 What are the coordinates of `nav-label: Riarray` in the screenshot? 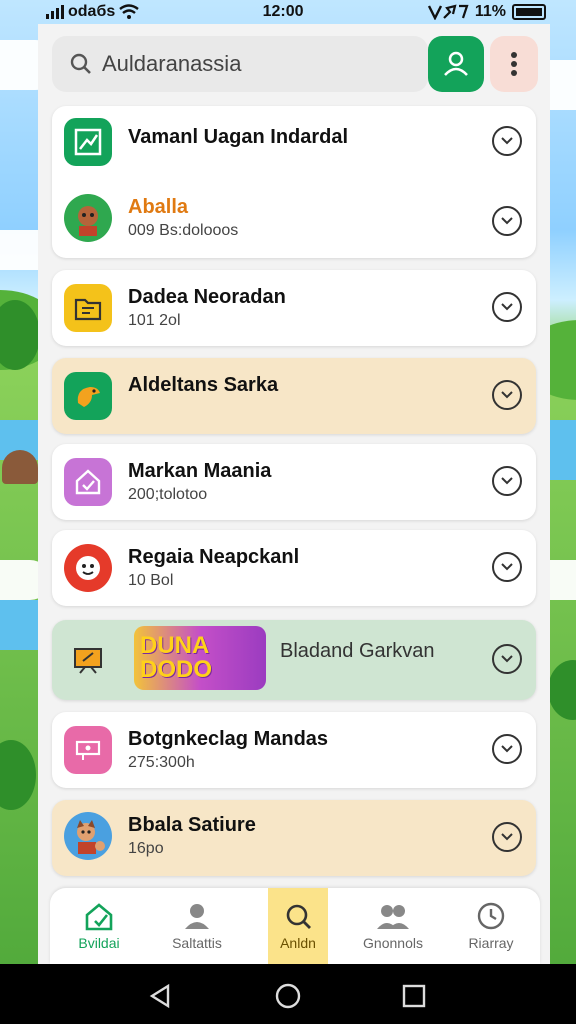 It's located at (491, 943).